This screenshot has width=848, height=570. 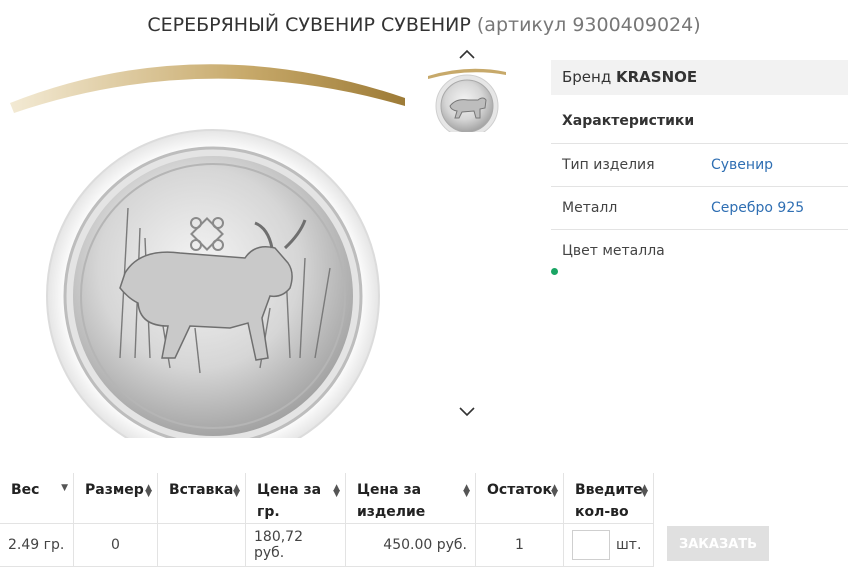 What do you see at coordinates (37, 545) in the screenshot?
I see `cell-weight: 2.49 гр.` at bounding box center [37, 545].